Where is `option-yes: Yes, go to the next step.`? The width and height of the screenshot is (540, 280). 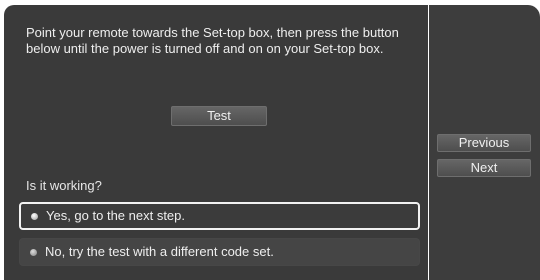
option-yes: Yes, go to the next step. is located at coordinates (219, 216).